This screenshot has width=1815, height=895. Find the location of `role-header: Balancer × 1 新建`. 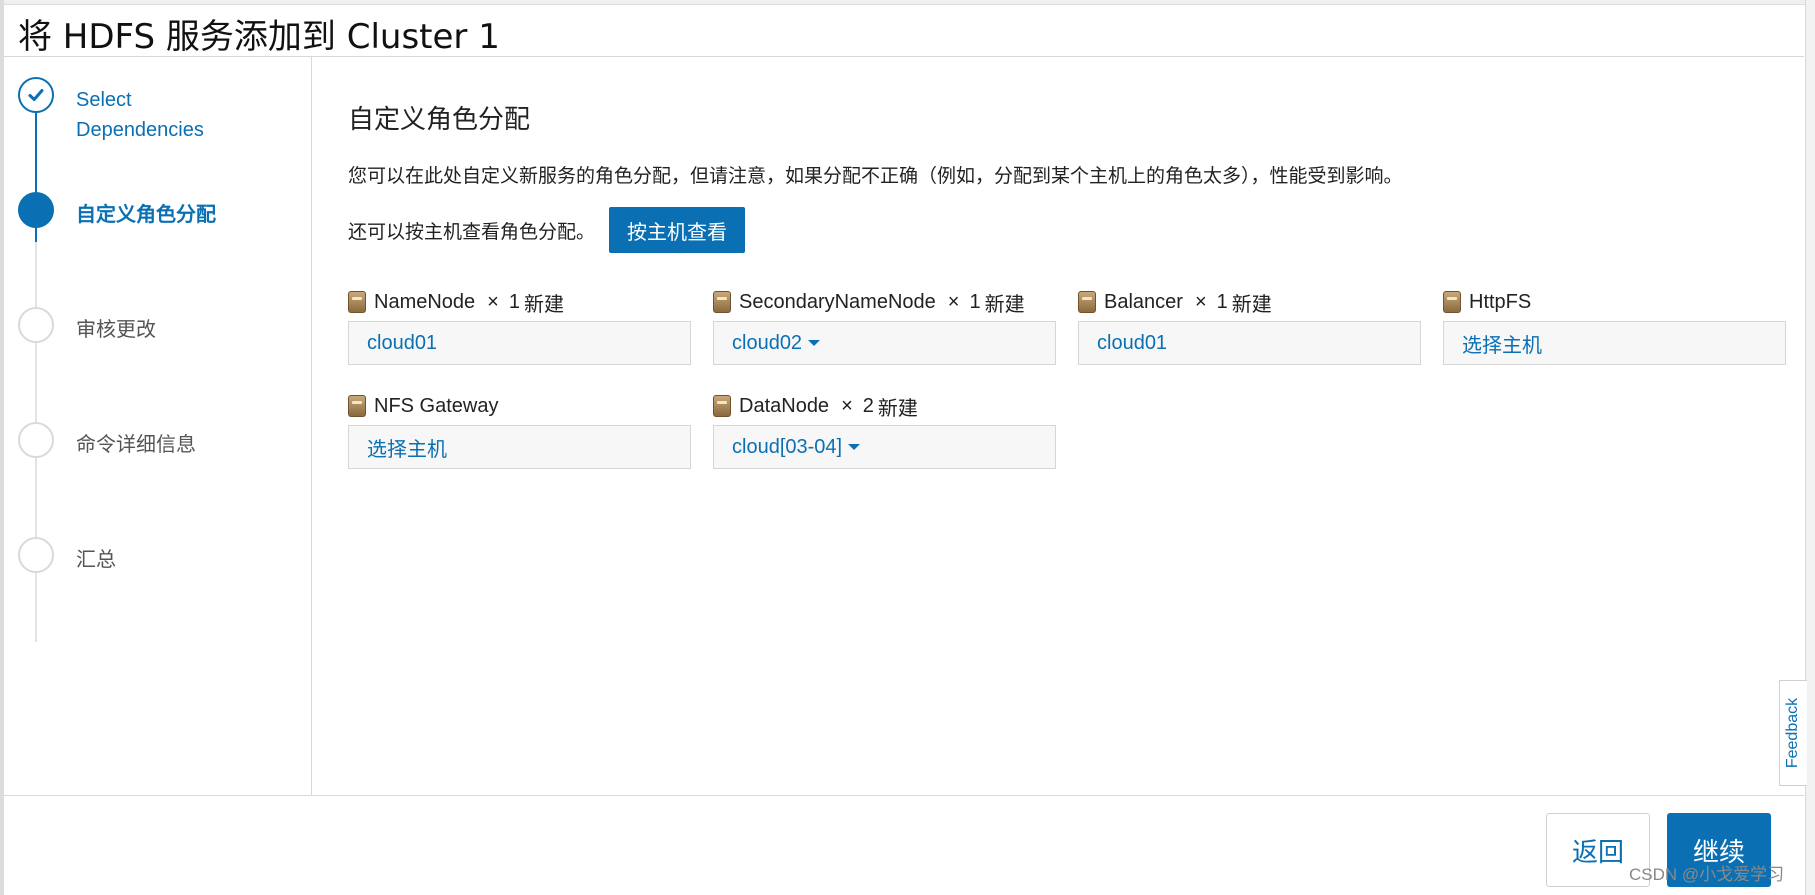

role-header: Balancer × 1 新建 is located at coordinates (1249, 302).